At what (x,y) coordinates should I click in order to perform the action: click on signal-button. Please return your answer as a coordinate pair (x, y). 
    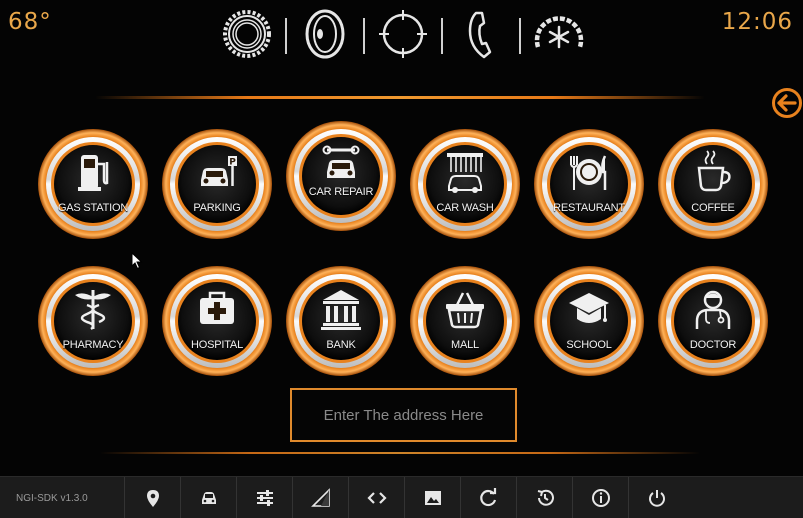
    Looking at the image, I should click on (320, 497).